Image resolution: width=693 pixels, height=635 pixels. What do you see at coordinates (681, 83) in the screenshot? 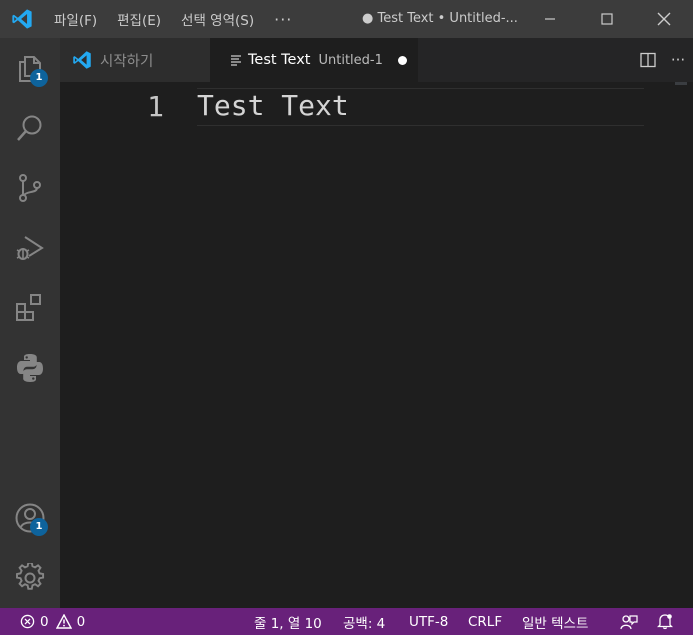
I see `minimap-slider` at bounding box center [681, 83].